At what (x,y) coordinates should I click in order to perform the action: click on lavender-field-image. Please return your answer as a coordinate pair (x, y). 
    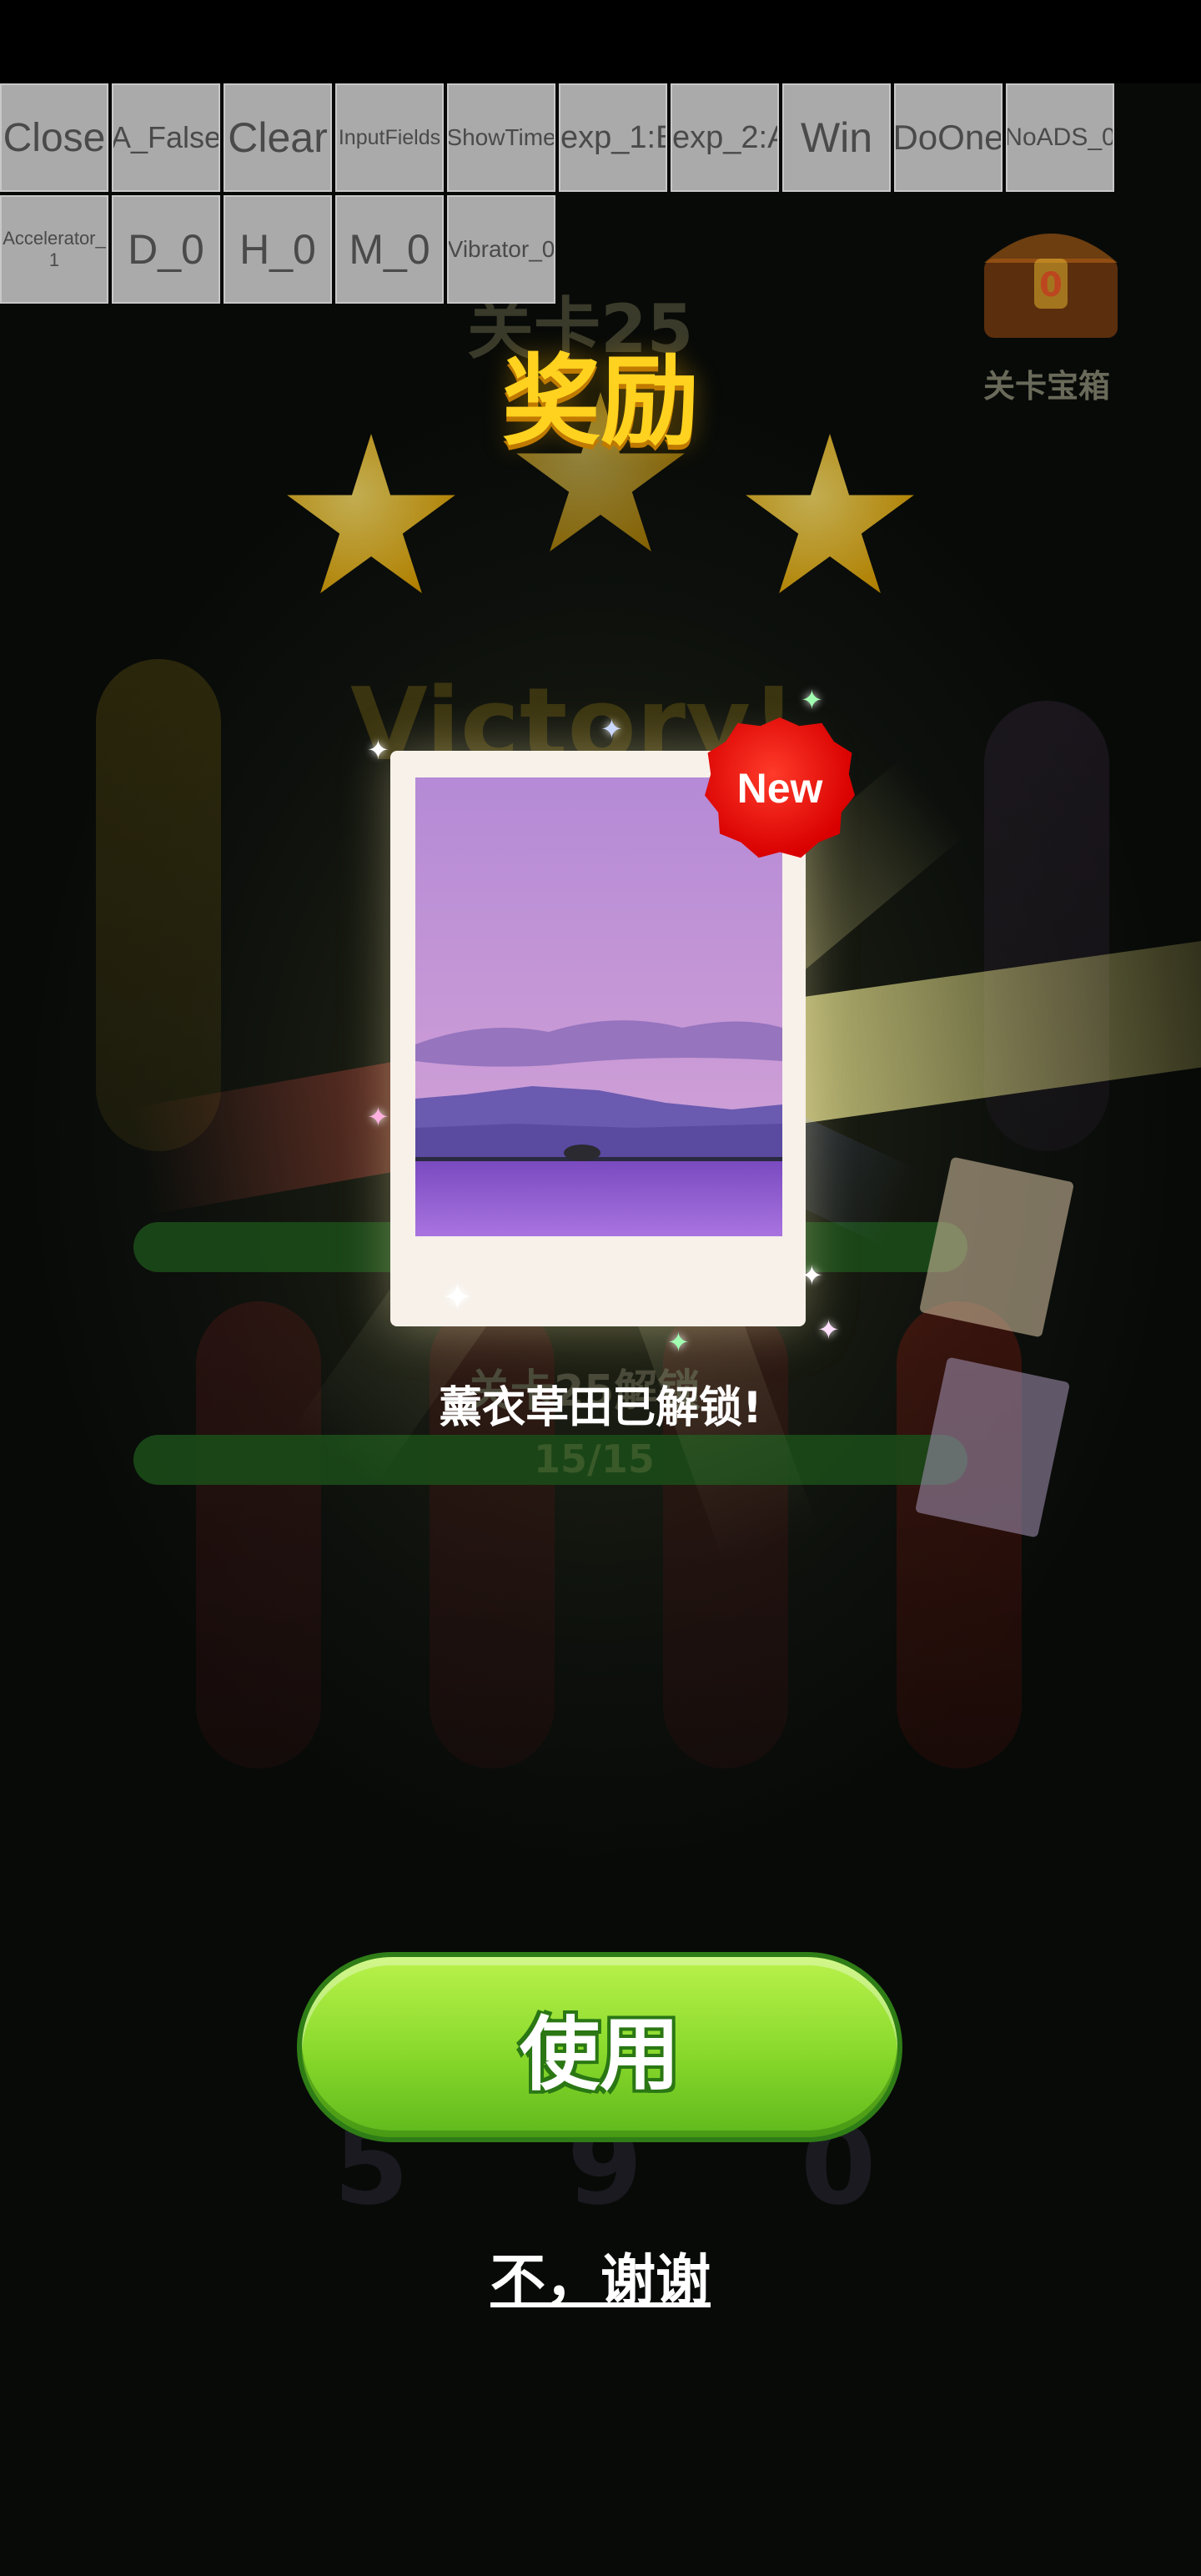
    Looking at the image, I should click on (598, 1006).